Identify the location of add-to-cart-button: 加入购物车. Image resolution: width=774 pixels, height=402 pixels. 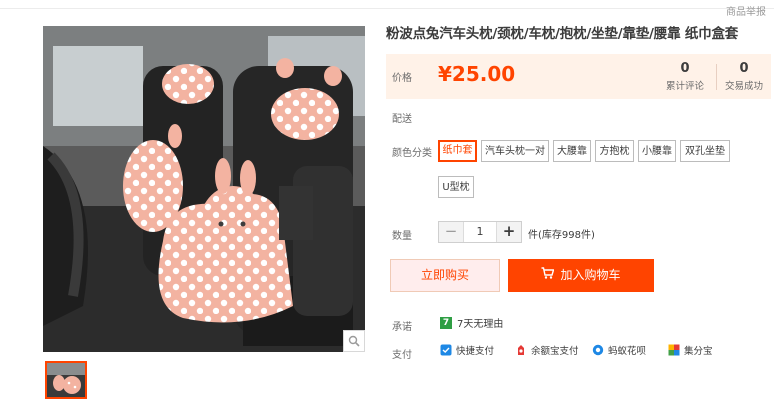
(581, 275).